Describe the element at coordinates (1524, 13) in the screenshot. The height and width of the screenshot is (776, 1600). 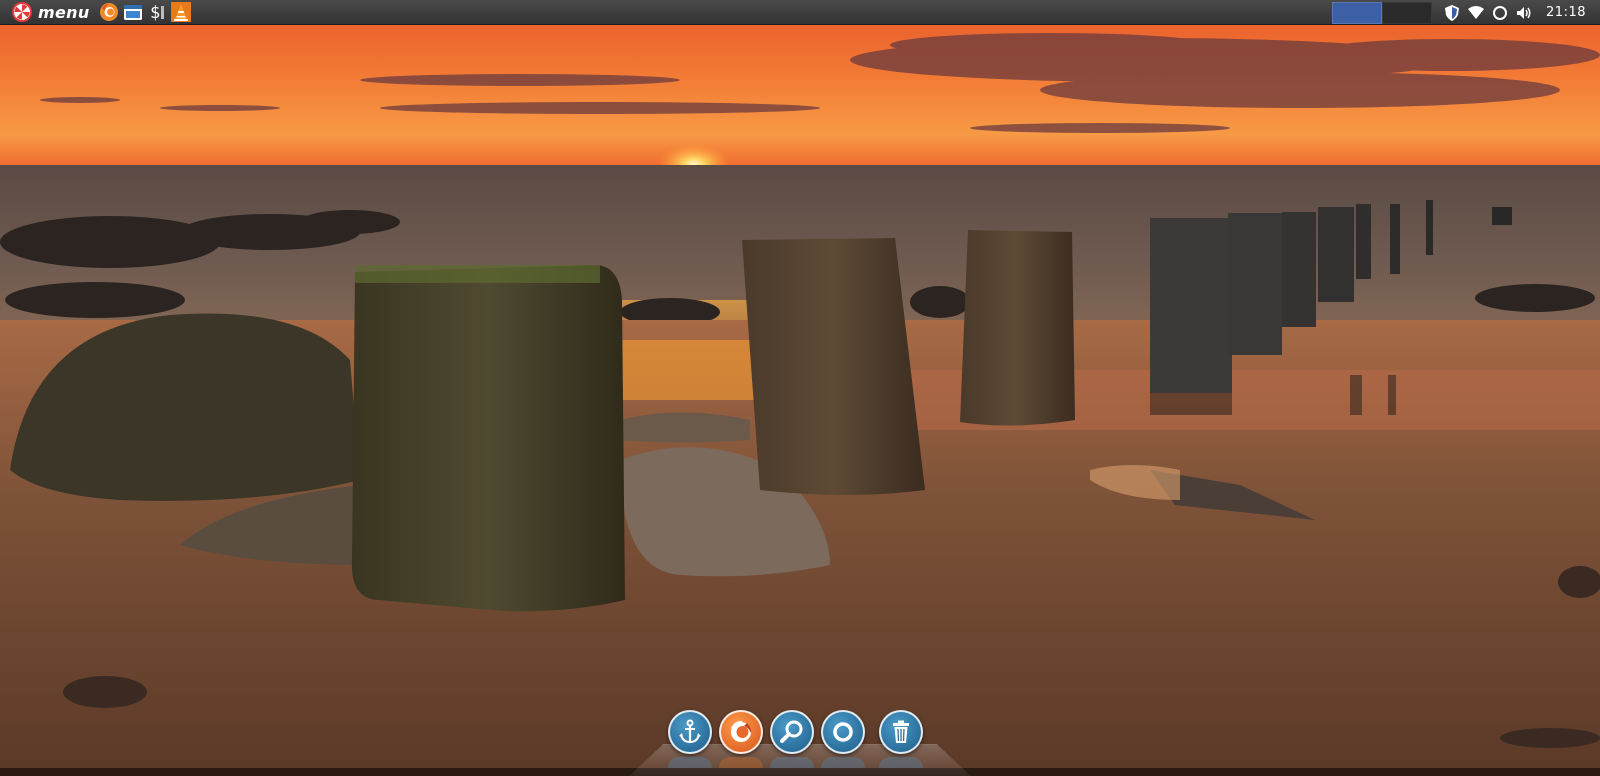
I see `volume-icon` at that location.